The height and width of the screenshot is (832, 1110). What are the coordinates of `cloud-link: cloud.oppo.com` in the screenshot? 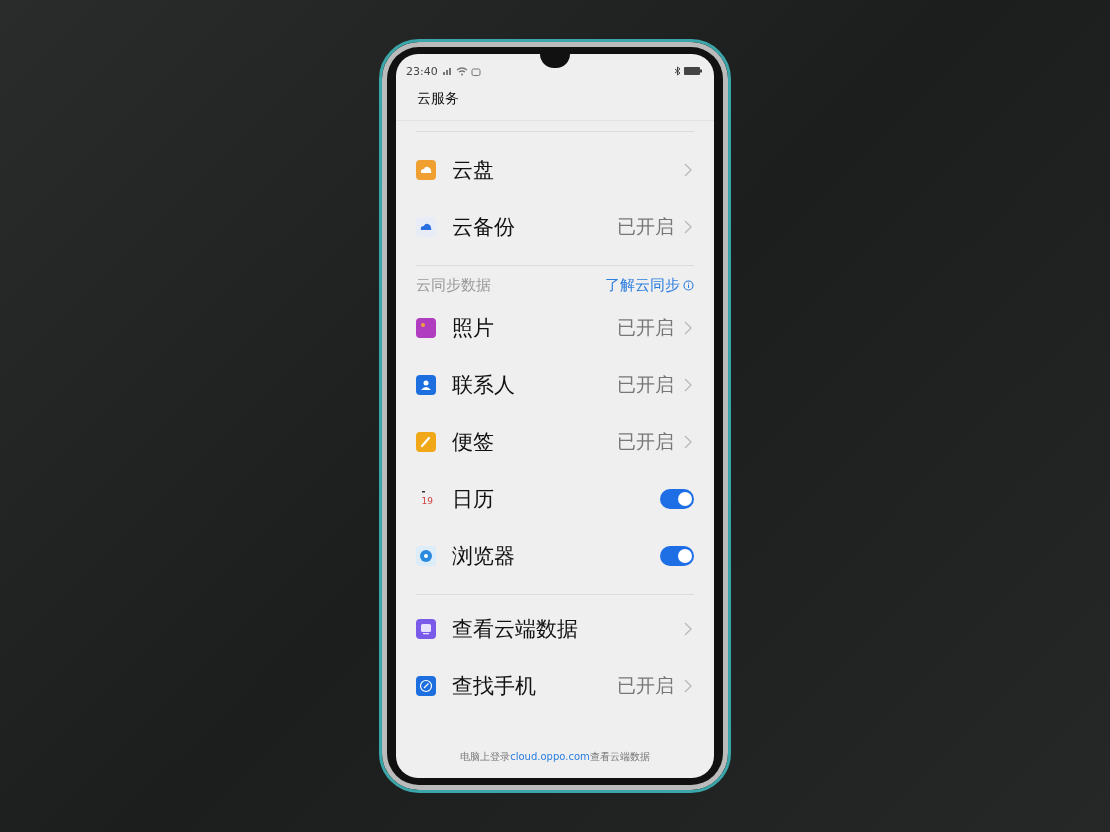 It's located at (550, 756).